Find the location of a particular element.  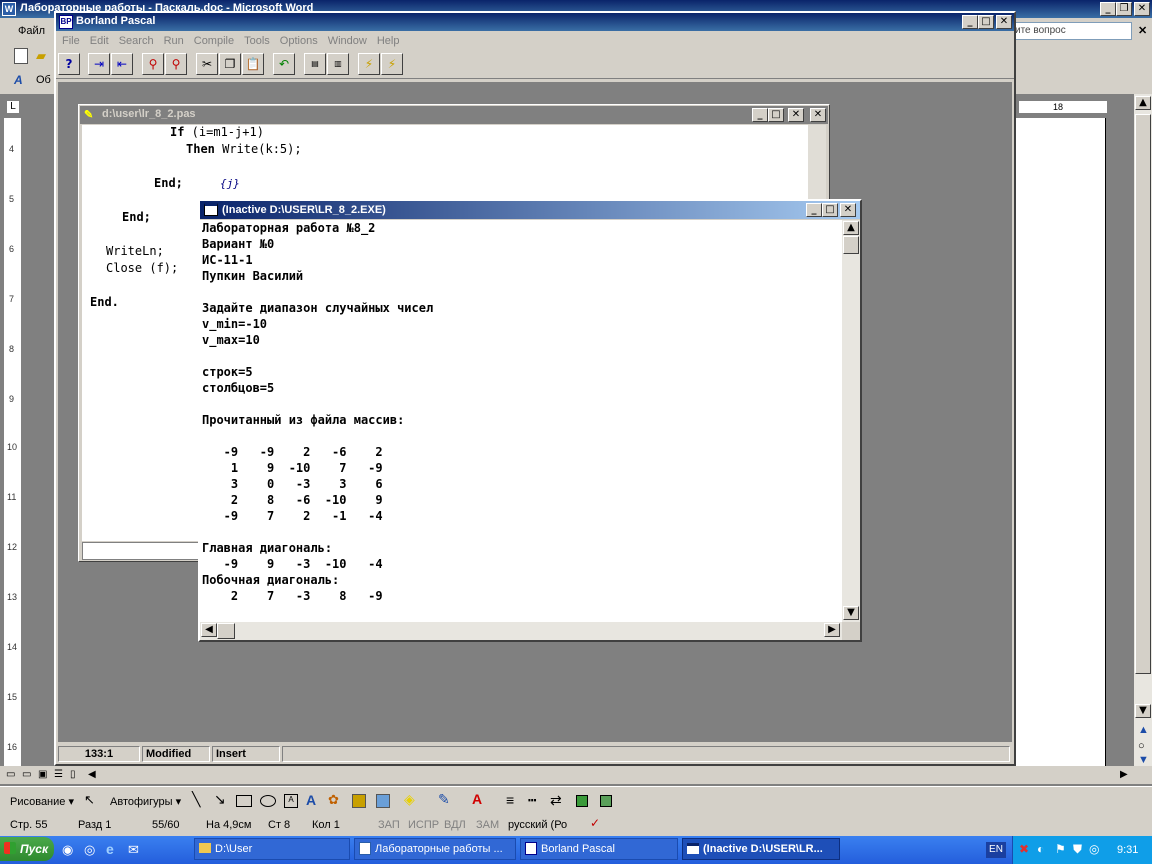

quicklaunch-ie-icon: e is located at coordinates (110, 849).